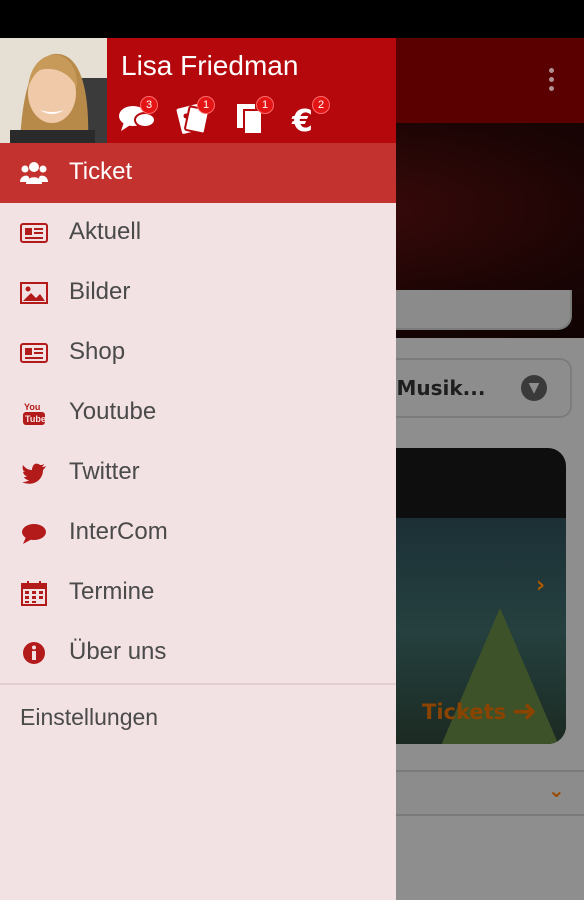 Image resolution: width=584 pixels, height=900 pixels. I want to click on menu-item-label: Twitter, so click(104, 471).